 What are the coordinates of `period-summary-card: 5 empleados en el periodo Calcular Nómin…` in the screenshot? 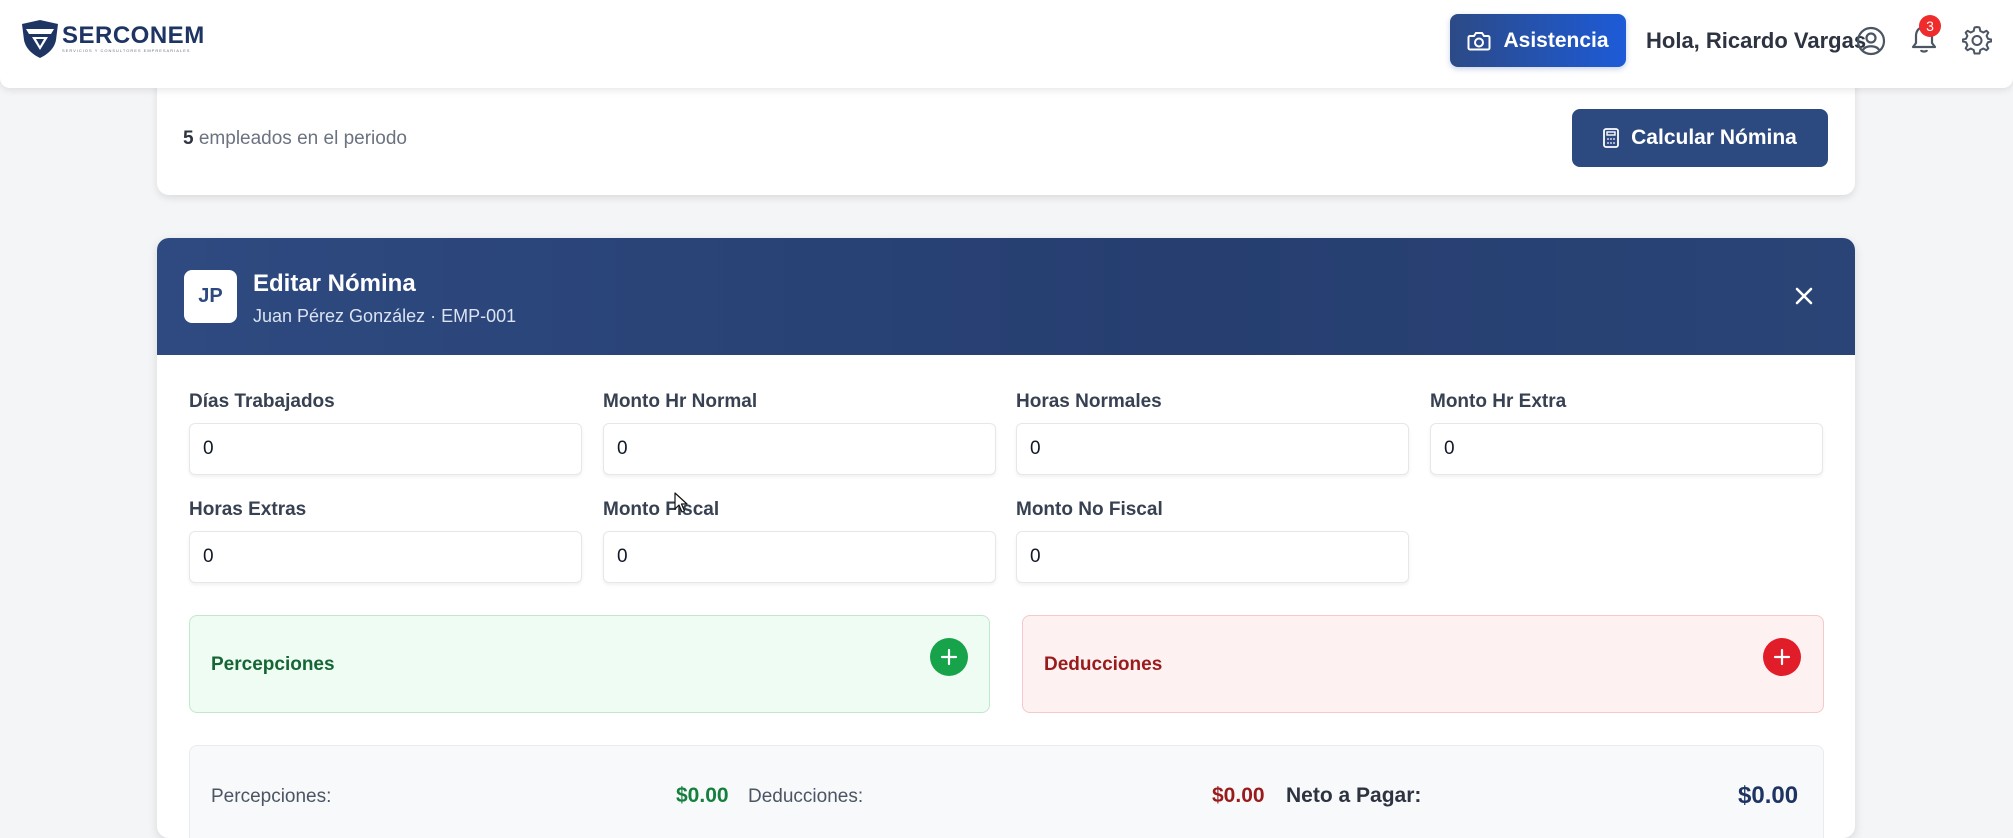 It's located at (1006, 132).